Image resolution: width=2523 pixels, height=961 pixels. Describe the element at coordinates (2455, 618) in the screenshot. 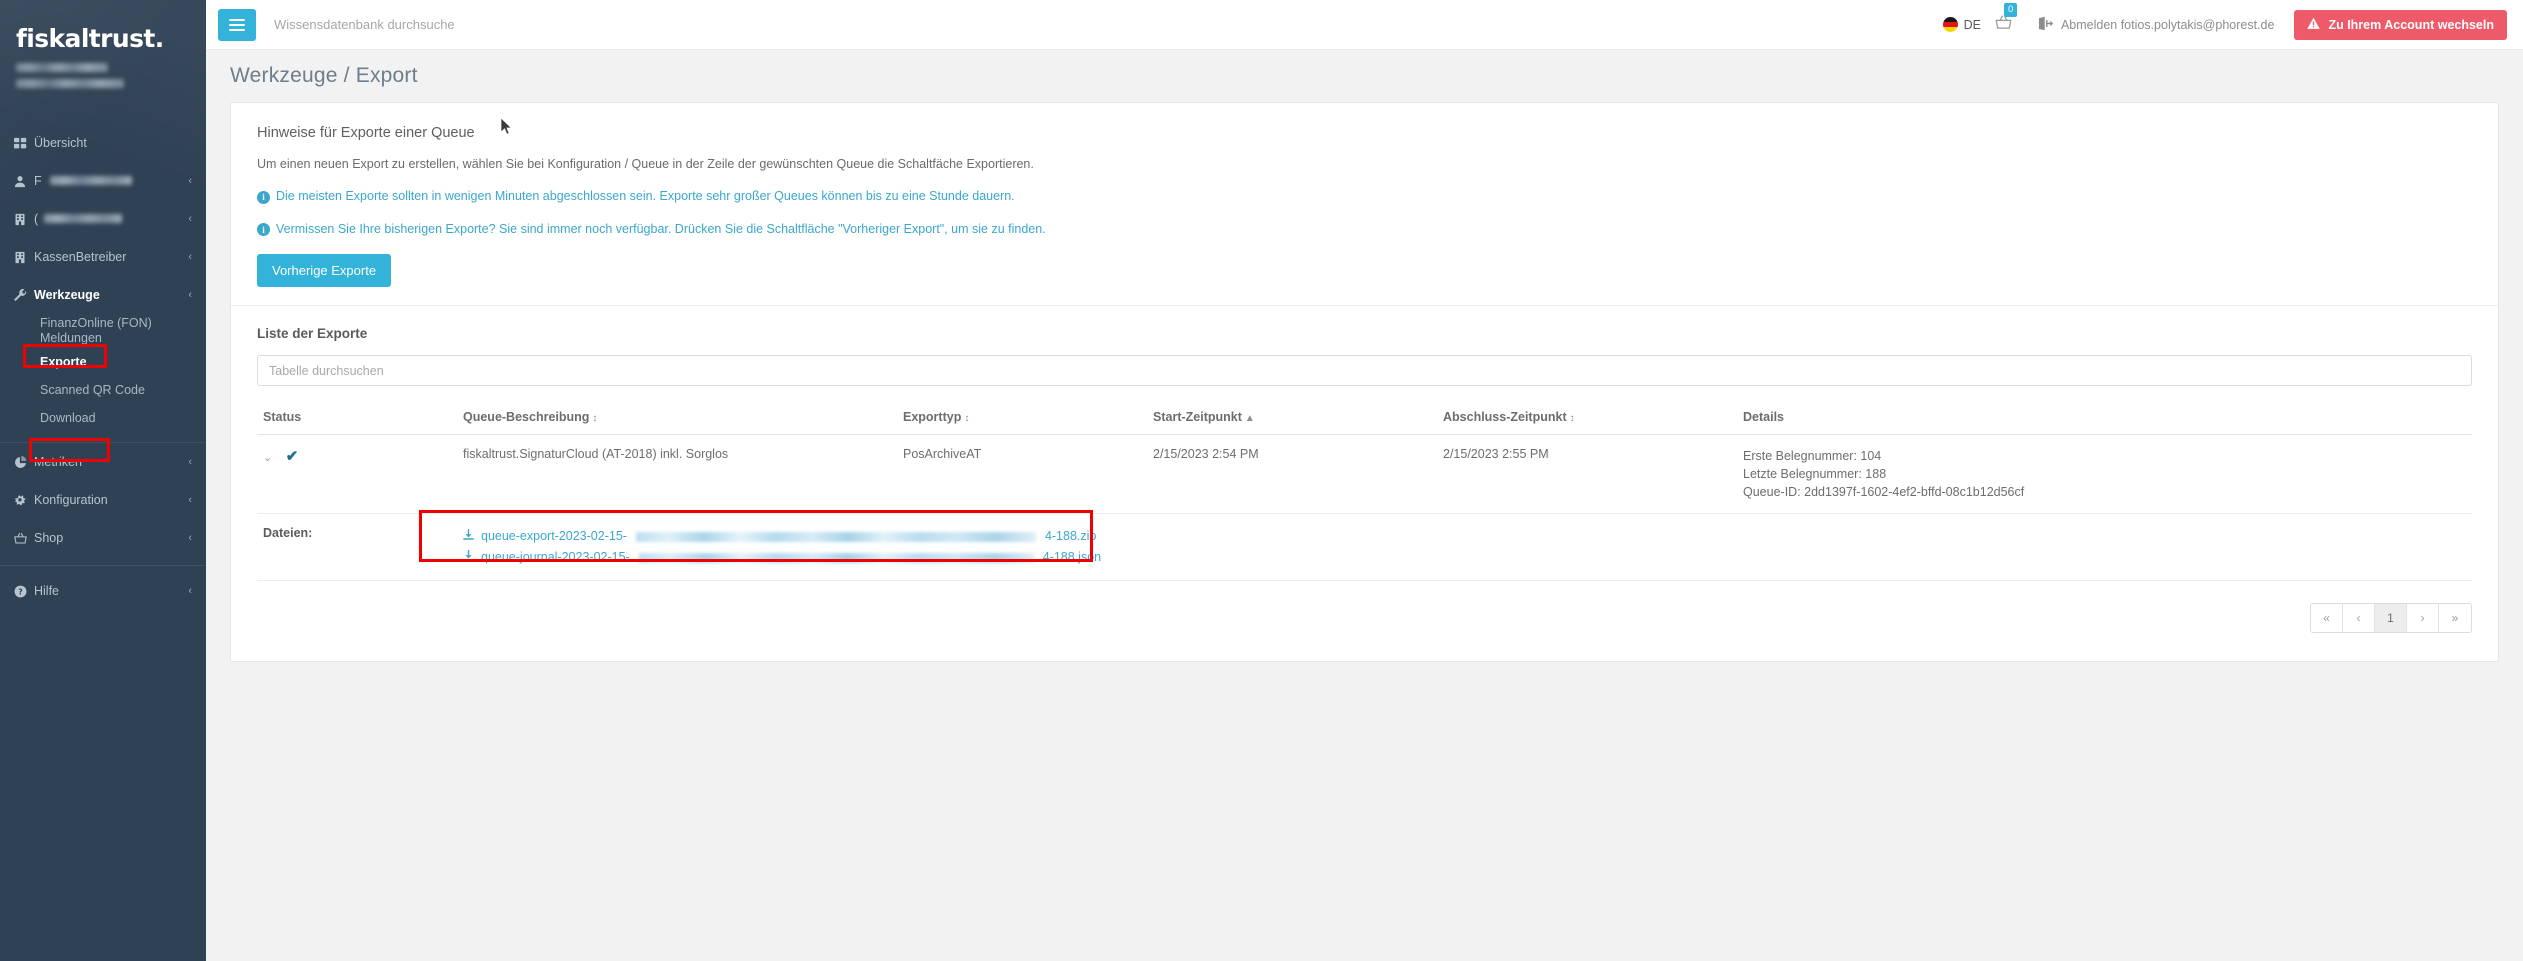

I see `pagination-last: »` at that location.